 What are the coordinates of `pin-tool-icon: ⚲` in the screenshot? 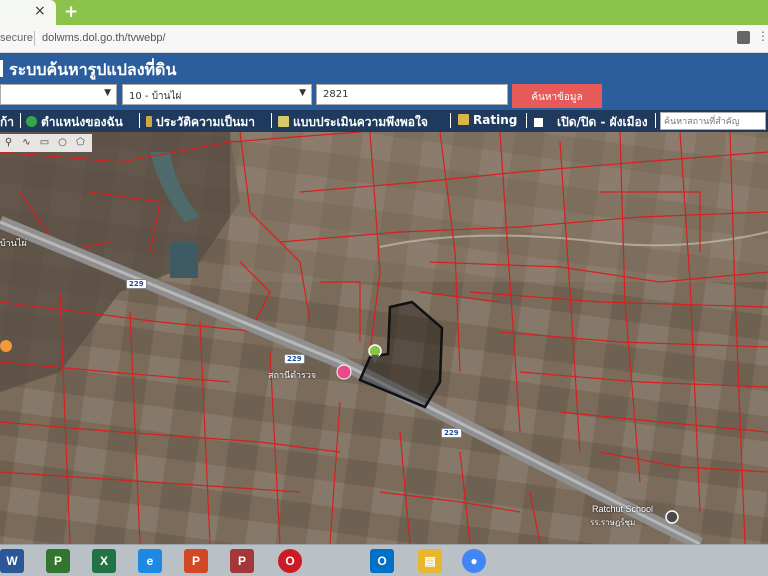 It's located at (8, 142).